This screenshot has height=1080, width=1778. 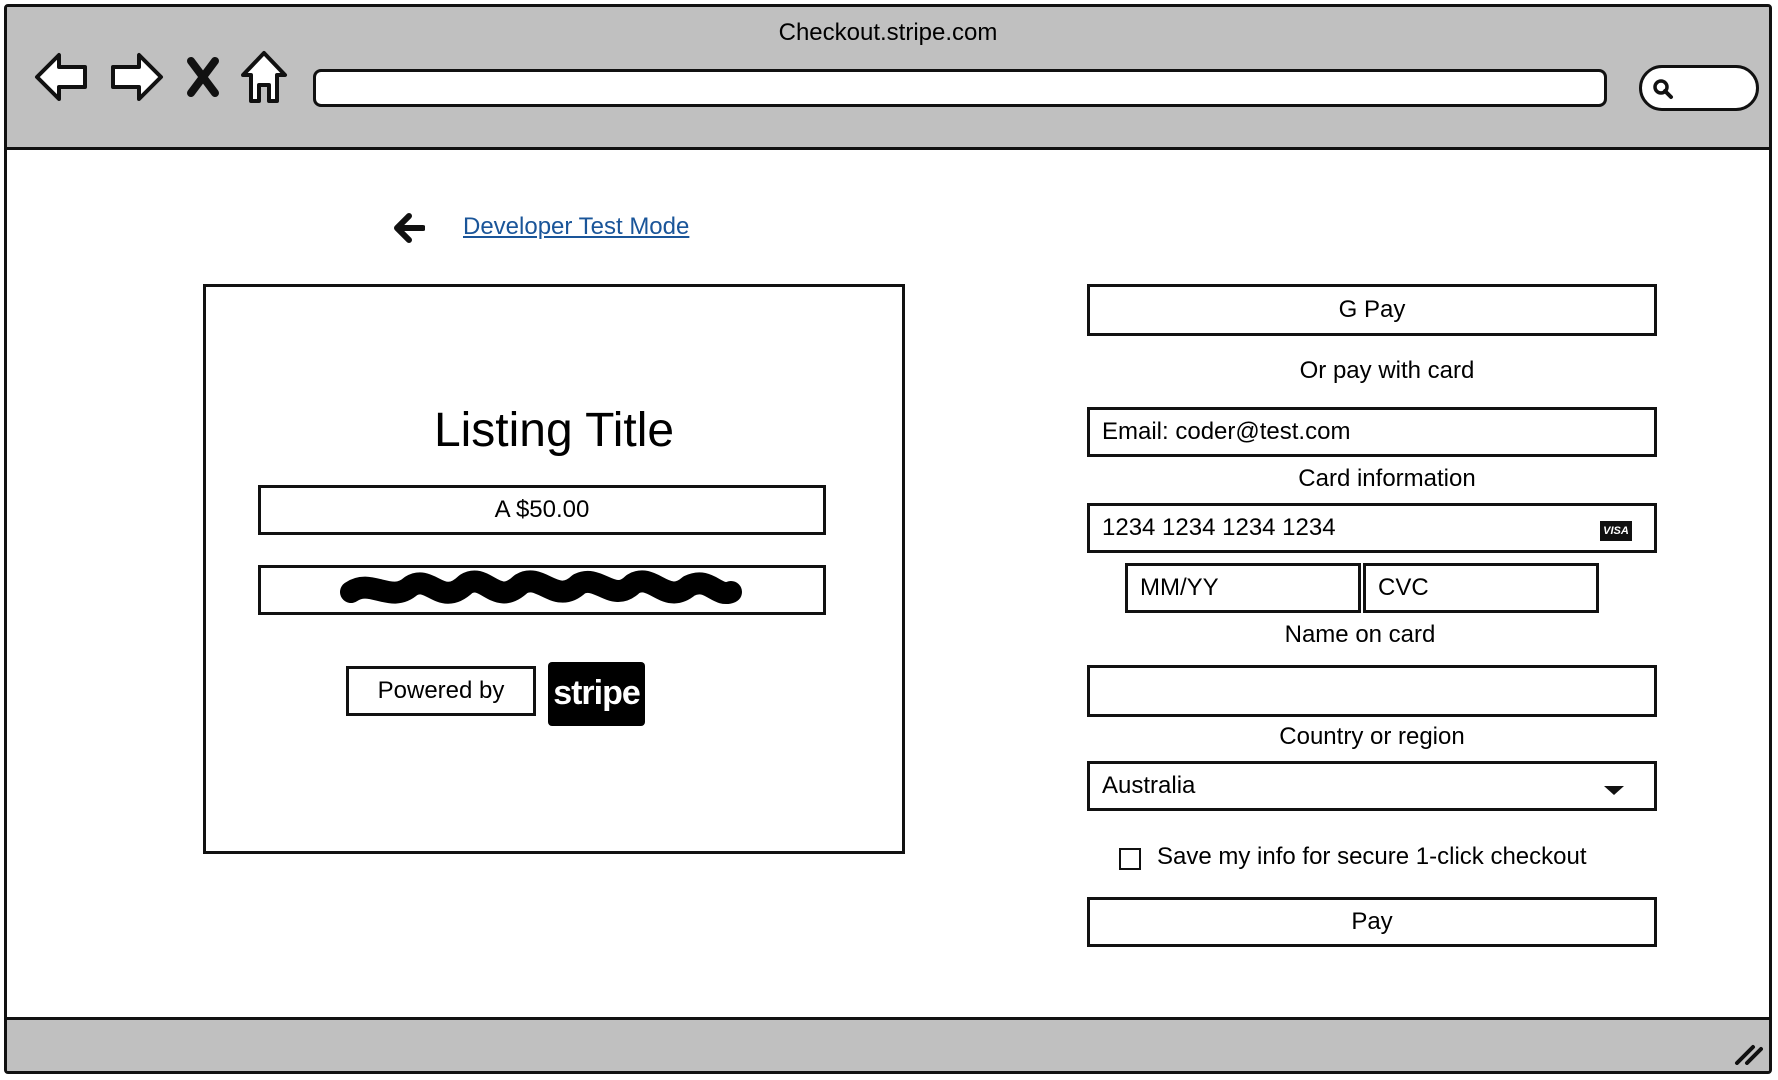 I want to click on card-number-value: 1234 1234 1234 1234, so click(x=1219, y=527).